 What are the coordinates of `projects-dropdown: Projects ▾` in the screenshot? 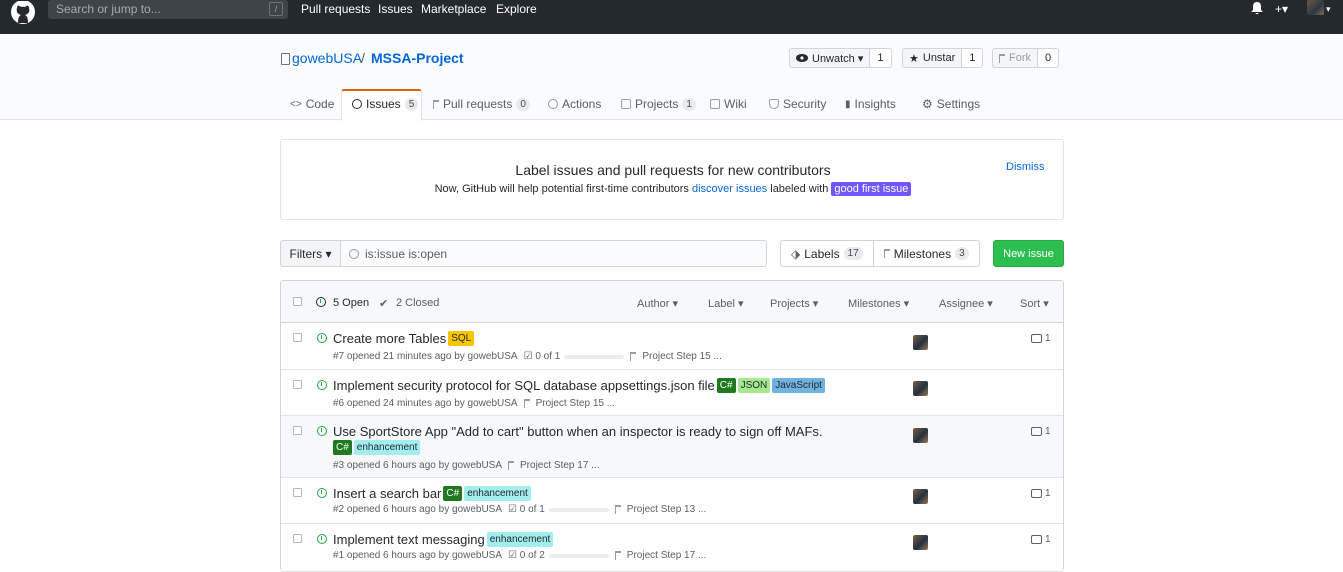 It's located at (794, 303).